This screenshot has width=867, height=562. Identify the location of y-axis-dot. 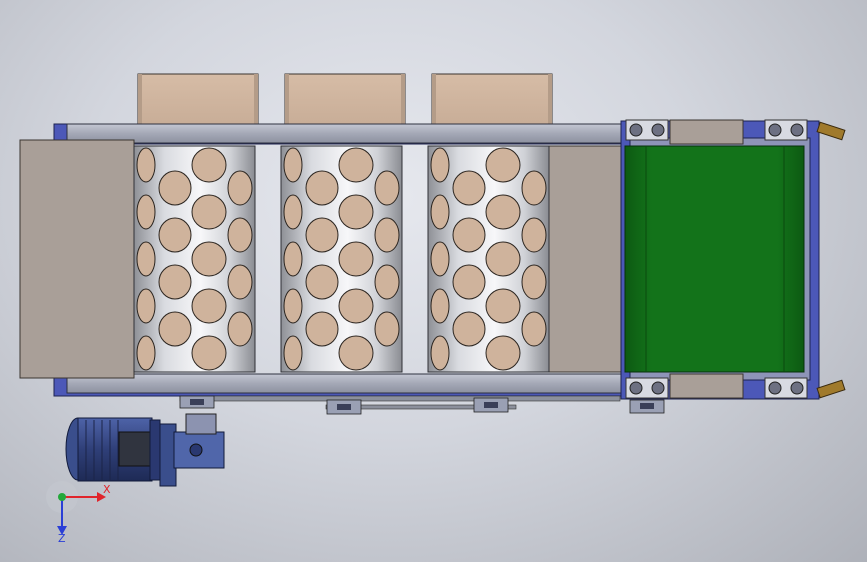
(62, 497).